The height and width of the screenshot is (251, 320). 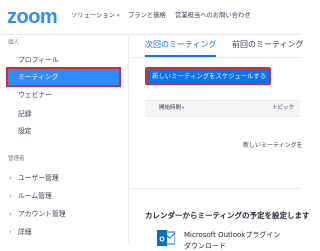 I want to click on nav-plans-pricing-label: プランと価格, so click(x=147, y=15).